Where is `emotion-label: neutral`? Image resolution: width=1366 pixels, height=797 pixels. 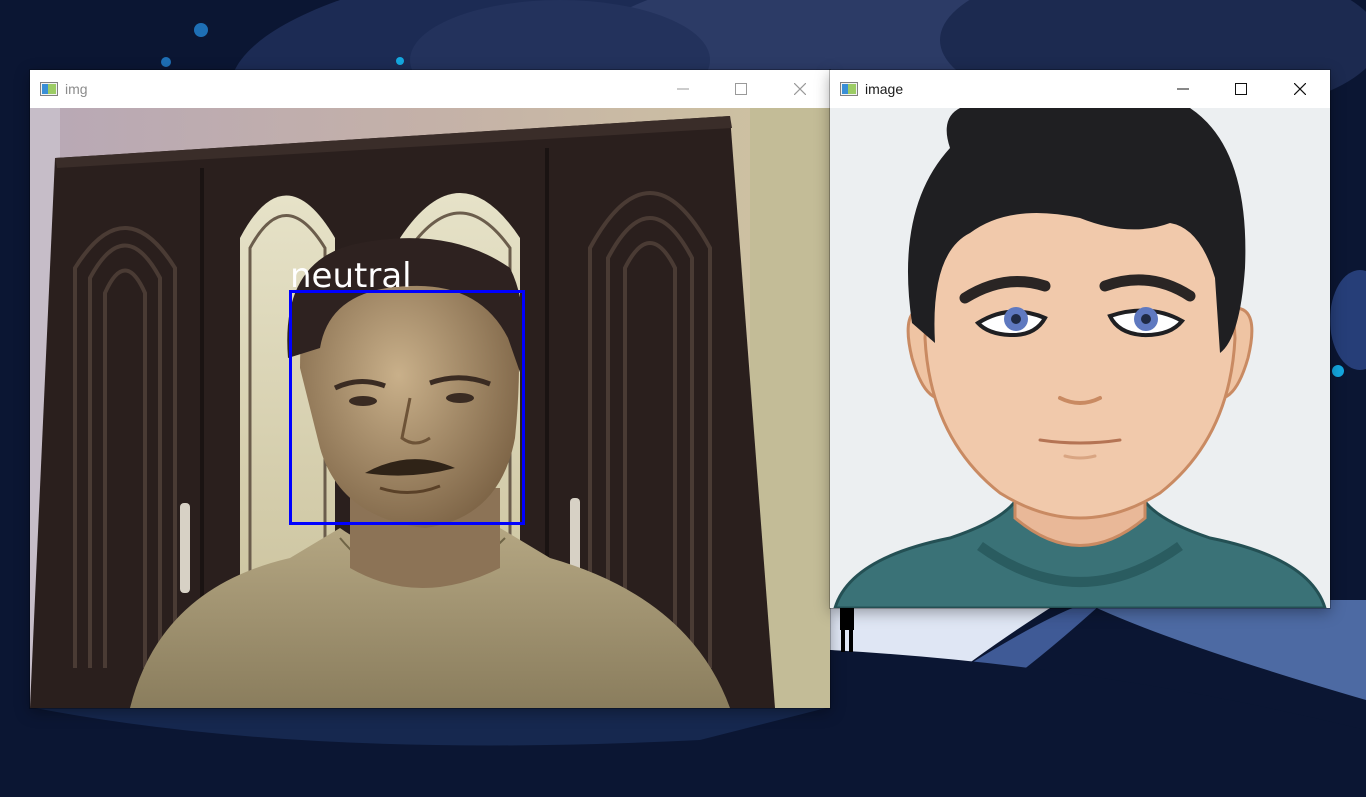 emotion-label: neutral is located at coordinates (351, 276).